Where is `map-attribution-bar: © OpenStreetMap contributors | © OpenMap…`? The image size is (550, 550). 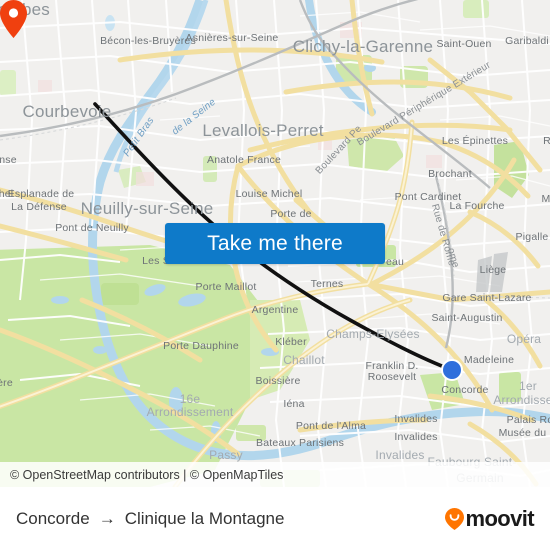 map-attribution-bar: © OpenStreetMap contributors | © OpenMap… is located at coordinates (275, 474).